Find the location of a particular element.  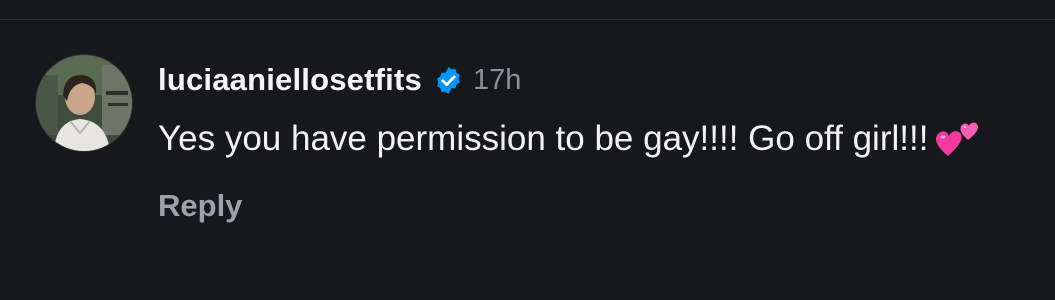

comment-header: luciaaniellosetfits 17h is located at coordinates (591, 80).